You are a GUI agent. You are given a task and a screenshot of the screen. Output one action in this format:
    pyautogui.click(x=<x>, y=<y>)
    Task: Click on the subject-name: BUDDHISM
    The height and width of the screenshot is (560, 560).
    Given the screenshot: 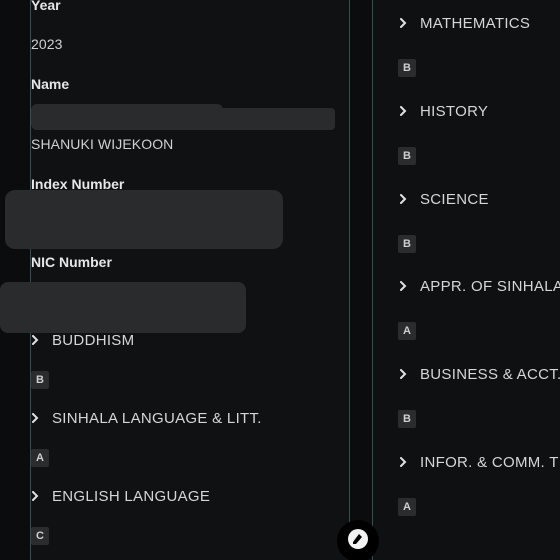 What is the action you would take?
    pyautogui.click(x=93, y=340)
    